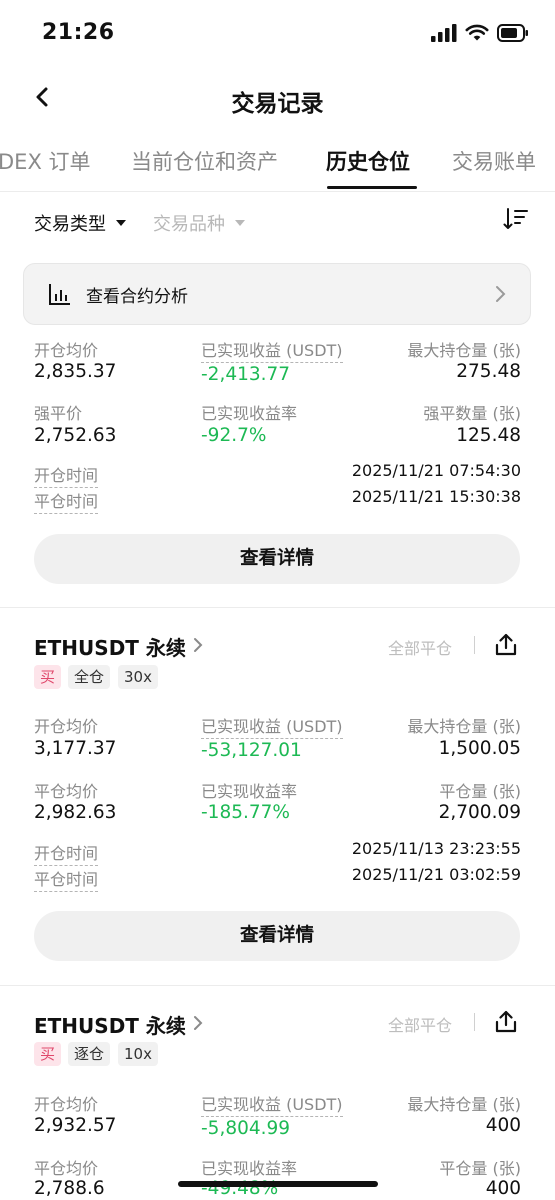 The image size is (555, 1200). Describe the element at coordinates (277, 294) in the screenshot. I see `contract-analysis-card: 查看合约分析` at that location.